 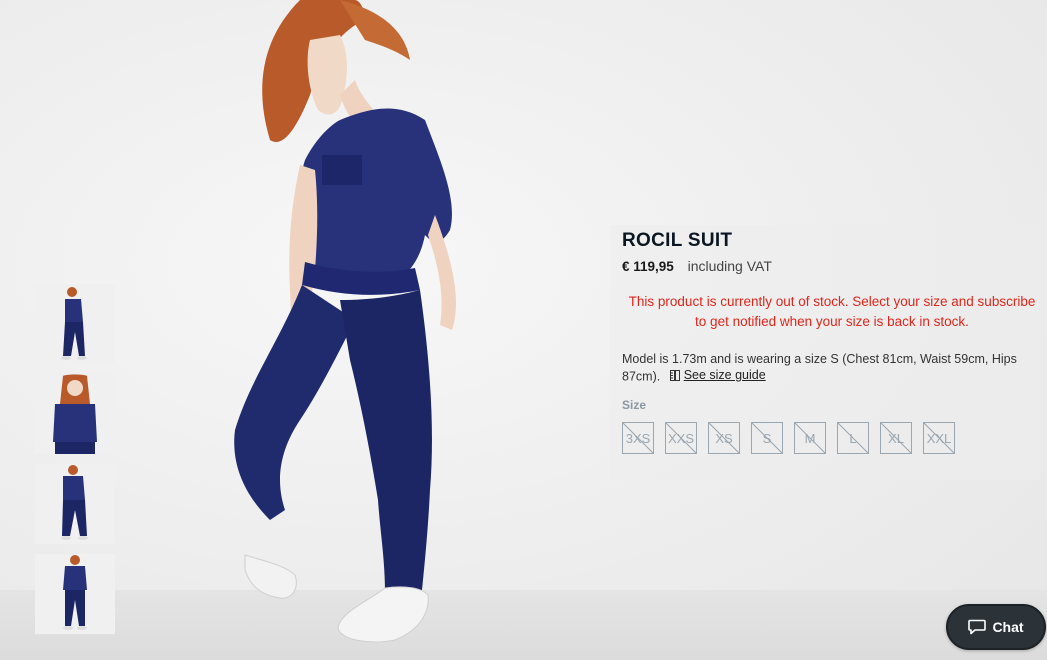 What do you see at coordinates (724, 375) in the screenshot?
I see `size-guide-label: See size guide` at bounding box center [724, 375].